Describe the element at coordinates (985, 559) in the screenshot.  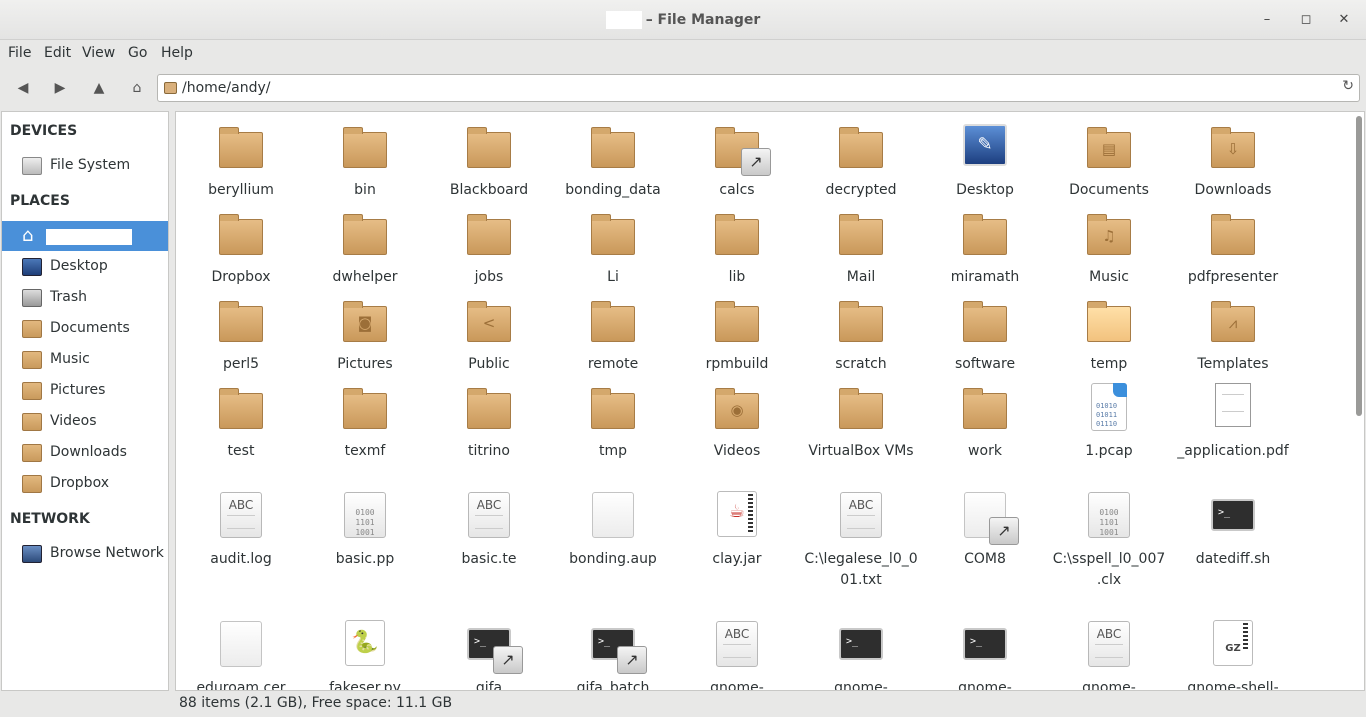
I see `file-name: COM8` at that location.